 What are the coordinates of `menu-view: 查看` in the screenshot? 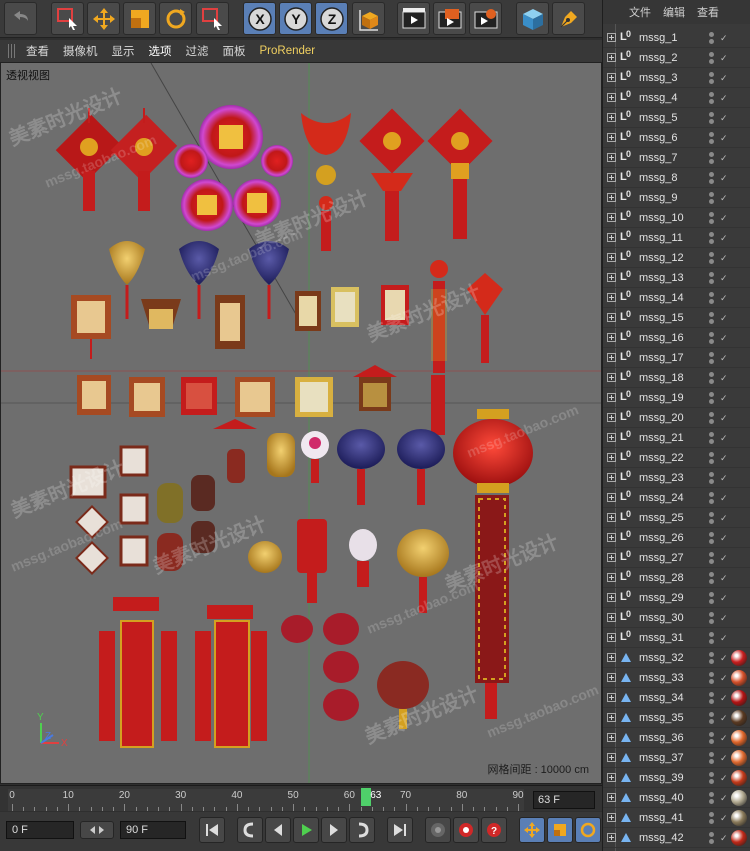 It's located at (37, 51).